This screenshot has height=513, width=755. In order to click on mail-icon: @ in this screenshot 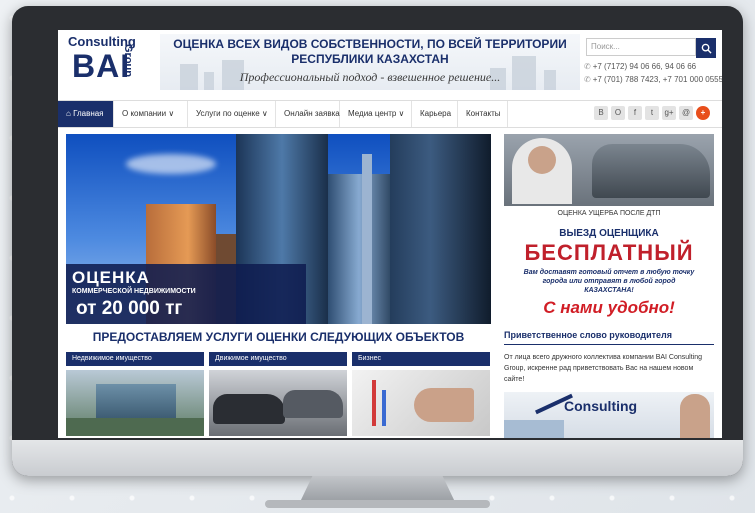, I will do `click(686, 113)`.